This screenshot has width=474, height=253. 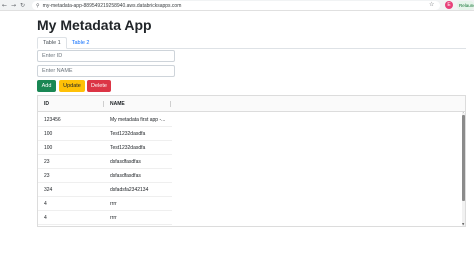 What do you see at coordinates (94, 25) in the screenshot?
I see `page-title: My Metadata App` at bounding box center [94, 25].